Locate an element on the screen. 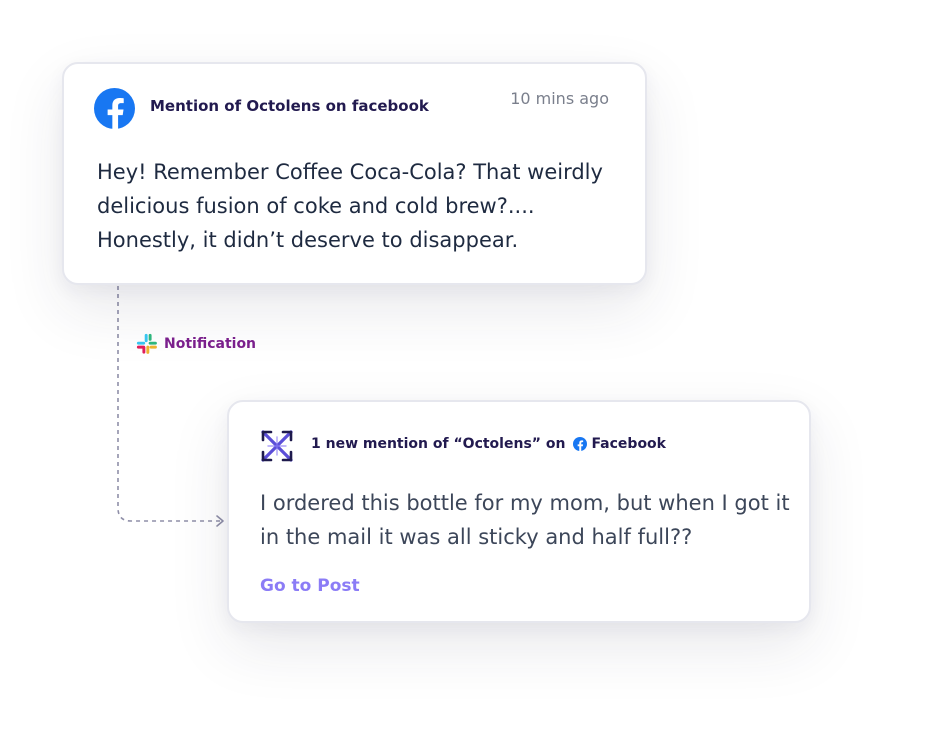  slack-notification-label: Notification is located at coordinates (196, 344).